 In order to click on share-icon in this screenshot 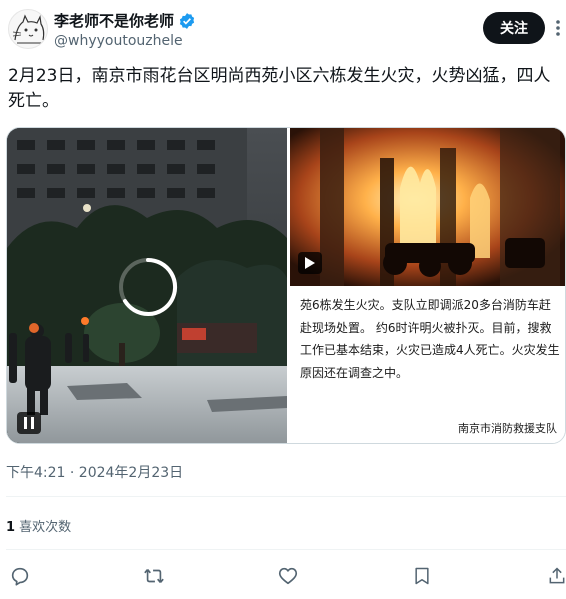, I will do `click(555, 576)`.